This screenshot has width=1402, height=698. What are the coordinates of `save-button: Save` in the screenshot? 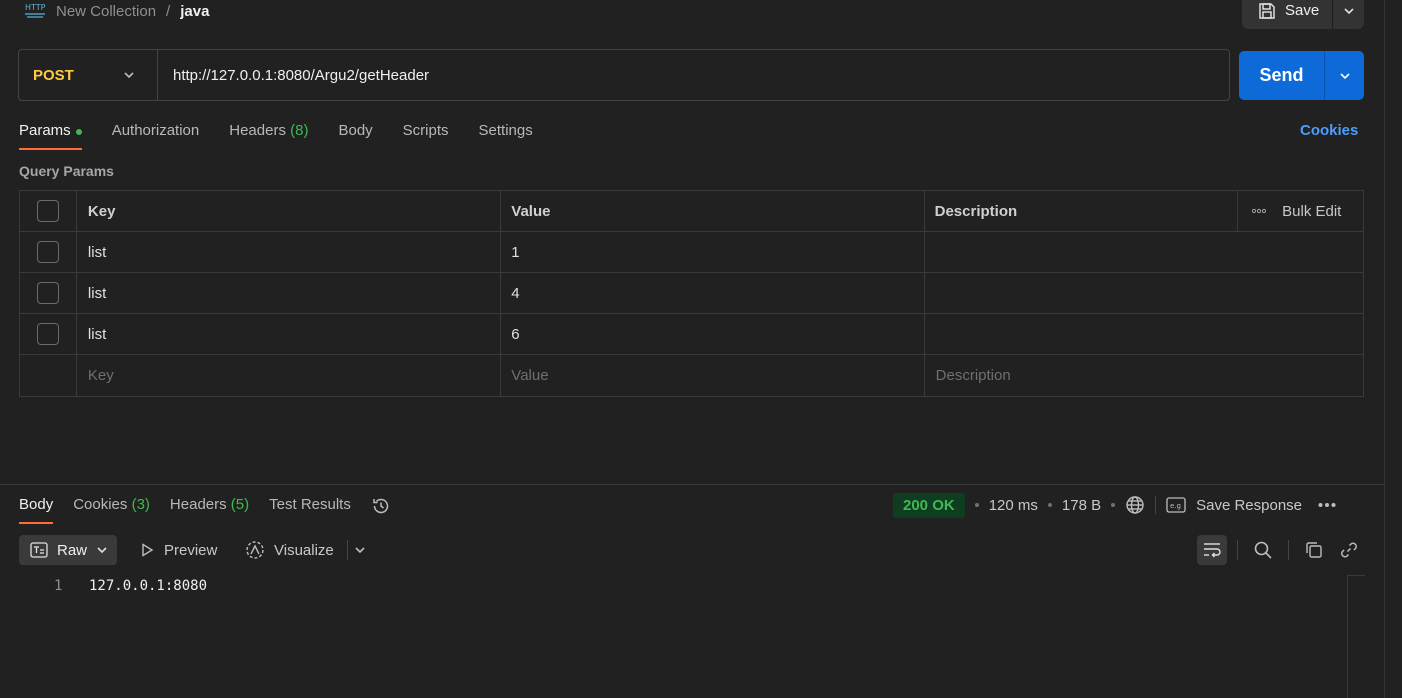 It's located at (1287, 14).